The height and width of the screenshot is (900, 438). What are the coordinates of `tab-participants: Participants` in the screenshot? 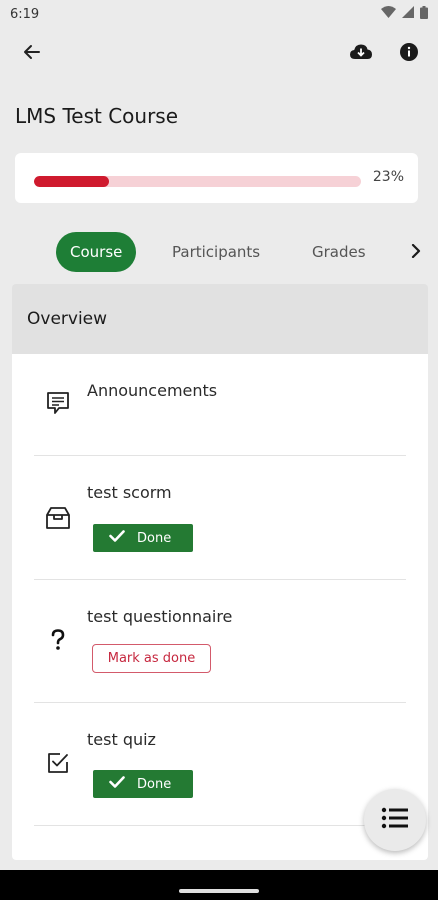 It's located at (216, 252).